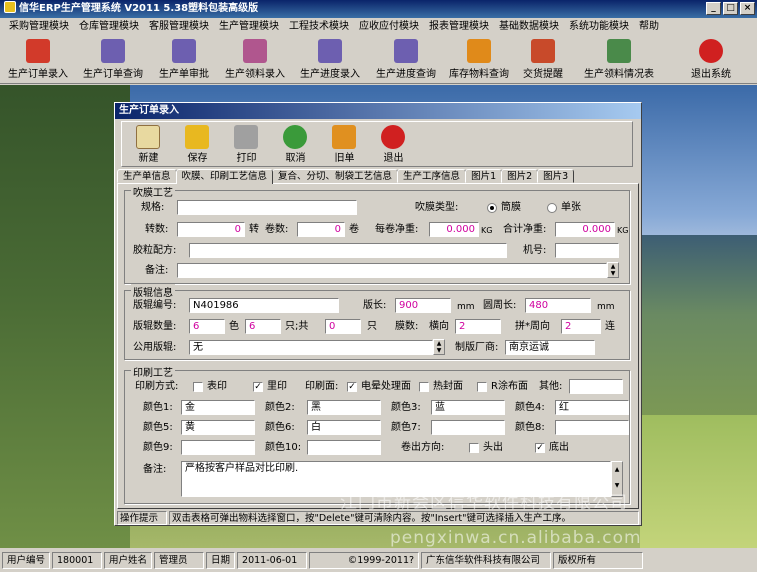  I want to click on horizontal-field: 2, so click(478, 326).